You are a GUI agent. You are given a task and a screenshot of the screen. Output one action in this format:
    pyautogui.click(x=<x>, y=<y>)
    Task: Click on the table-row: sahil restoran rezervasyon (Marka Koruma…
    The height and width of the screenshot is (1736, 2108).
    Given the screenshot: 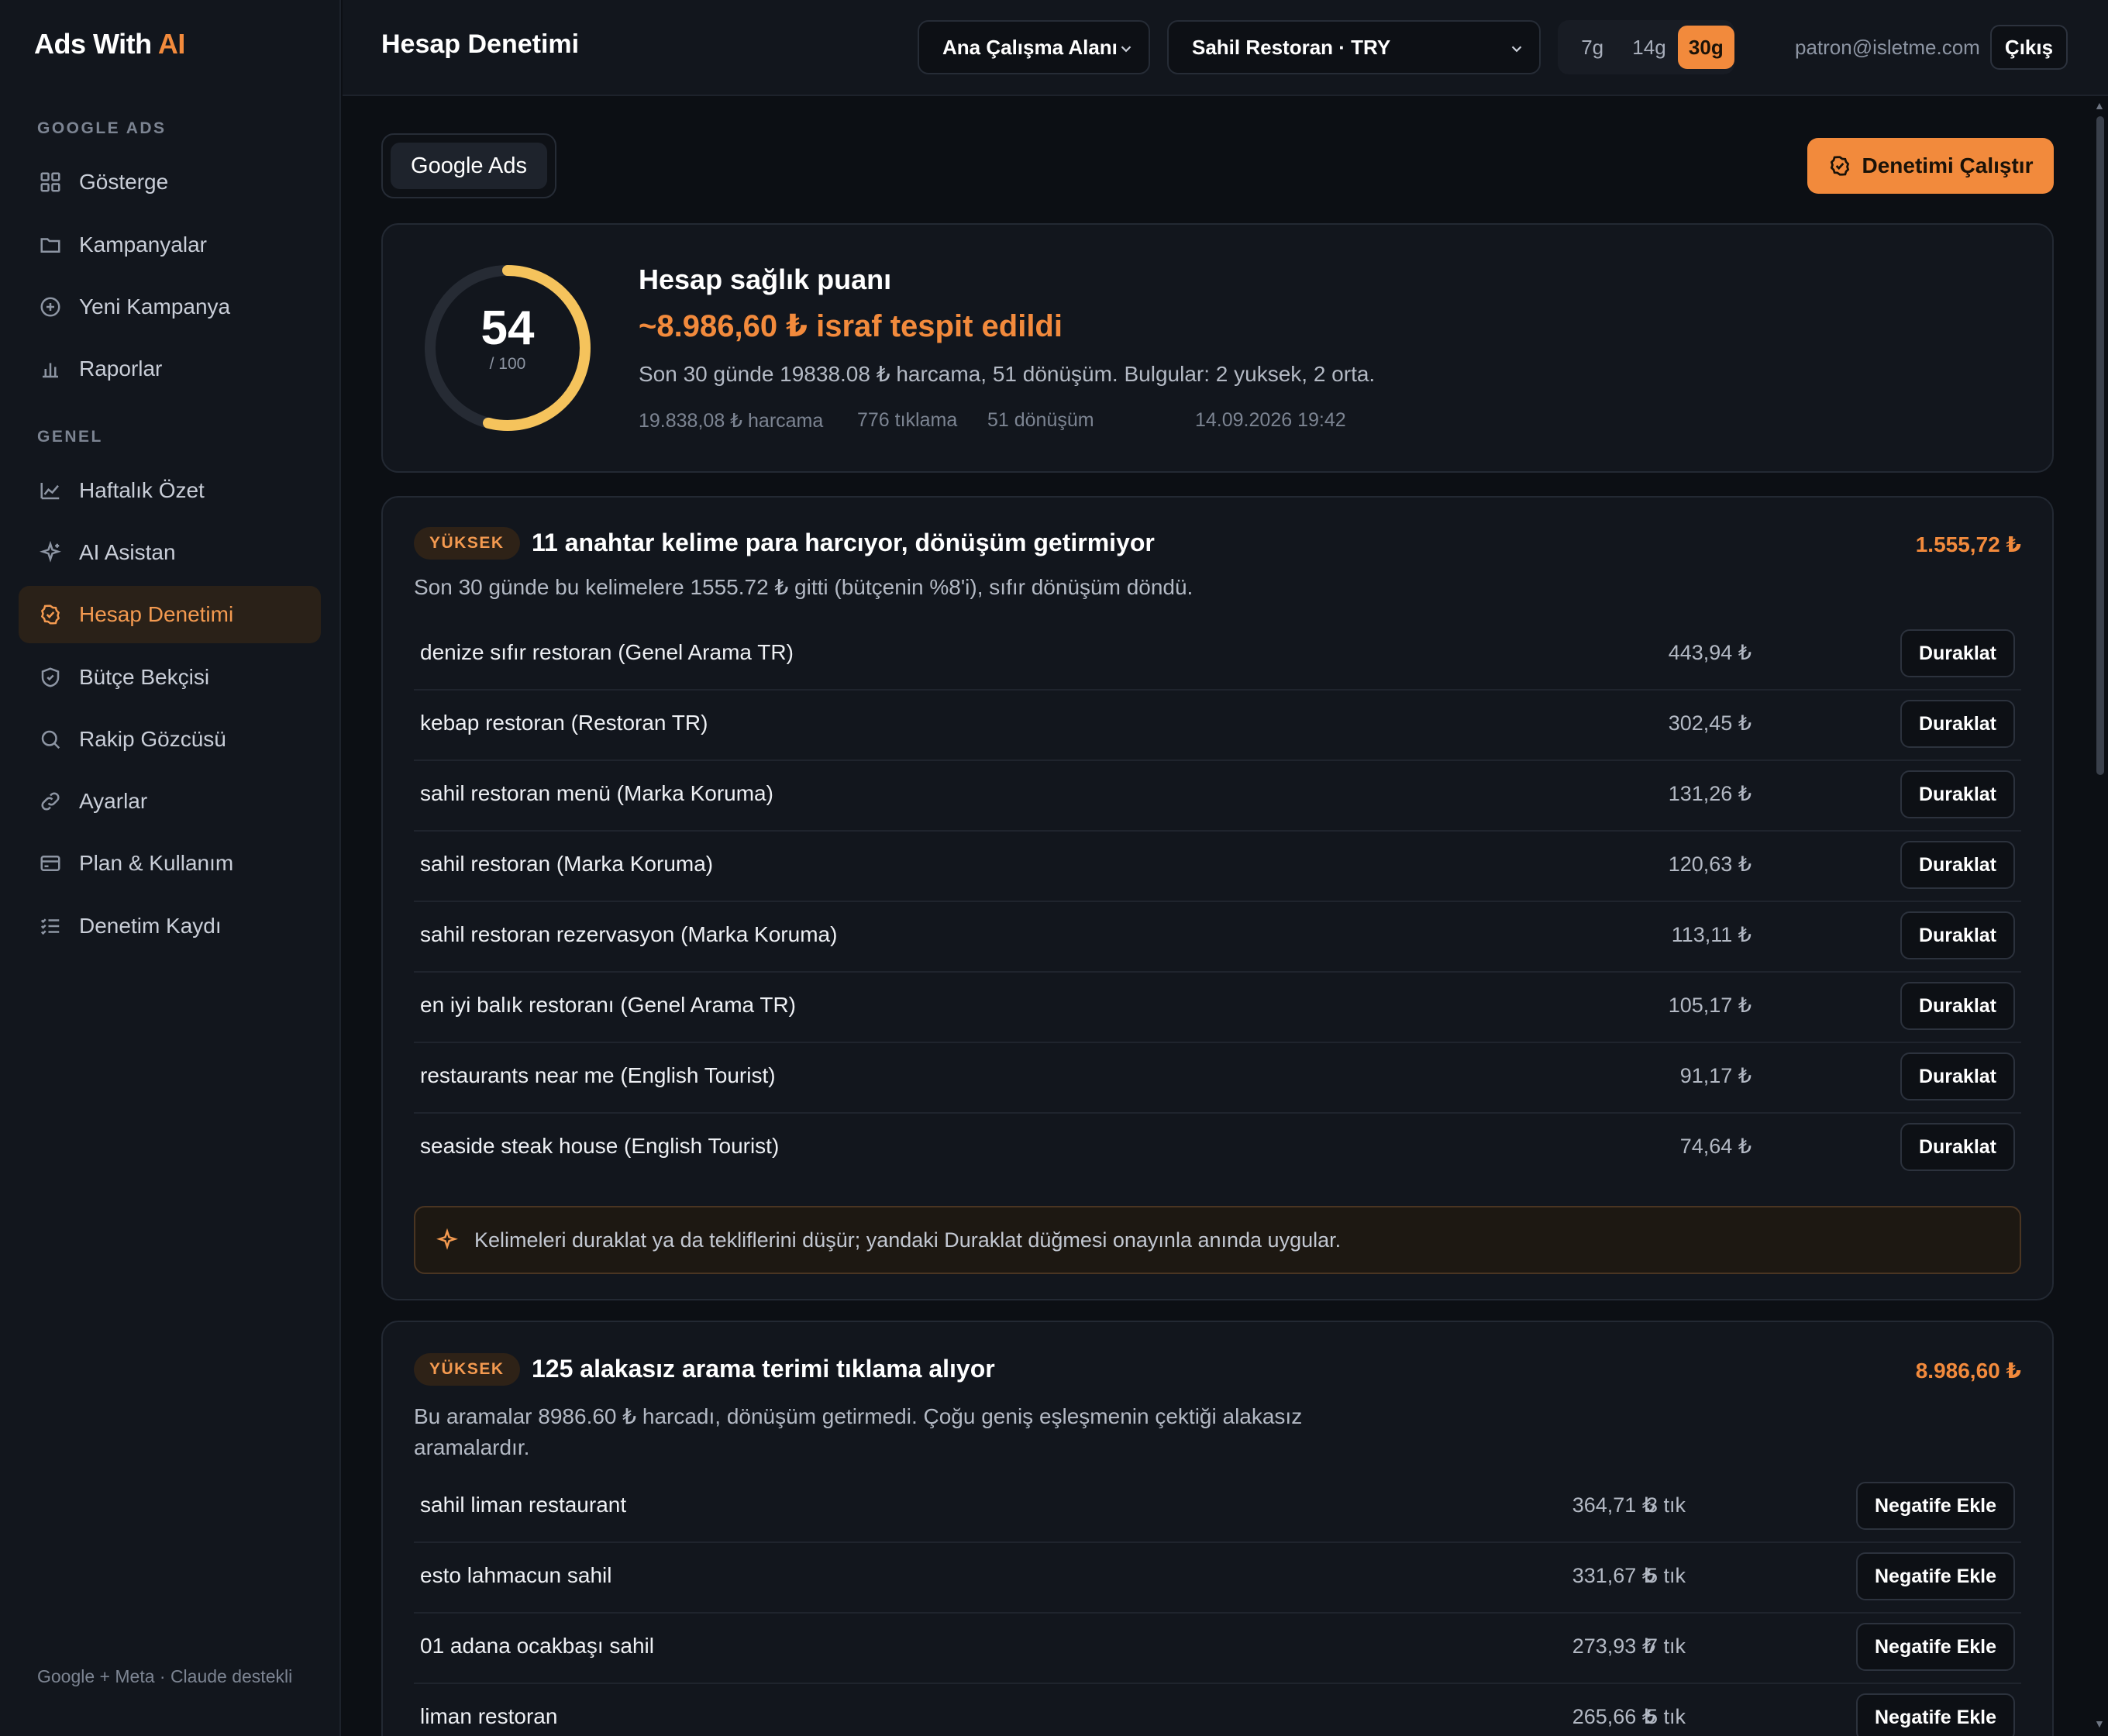 What is the action you would take?
    pyautogui.click(x=1217, y=938)
    